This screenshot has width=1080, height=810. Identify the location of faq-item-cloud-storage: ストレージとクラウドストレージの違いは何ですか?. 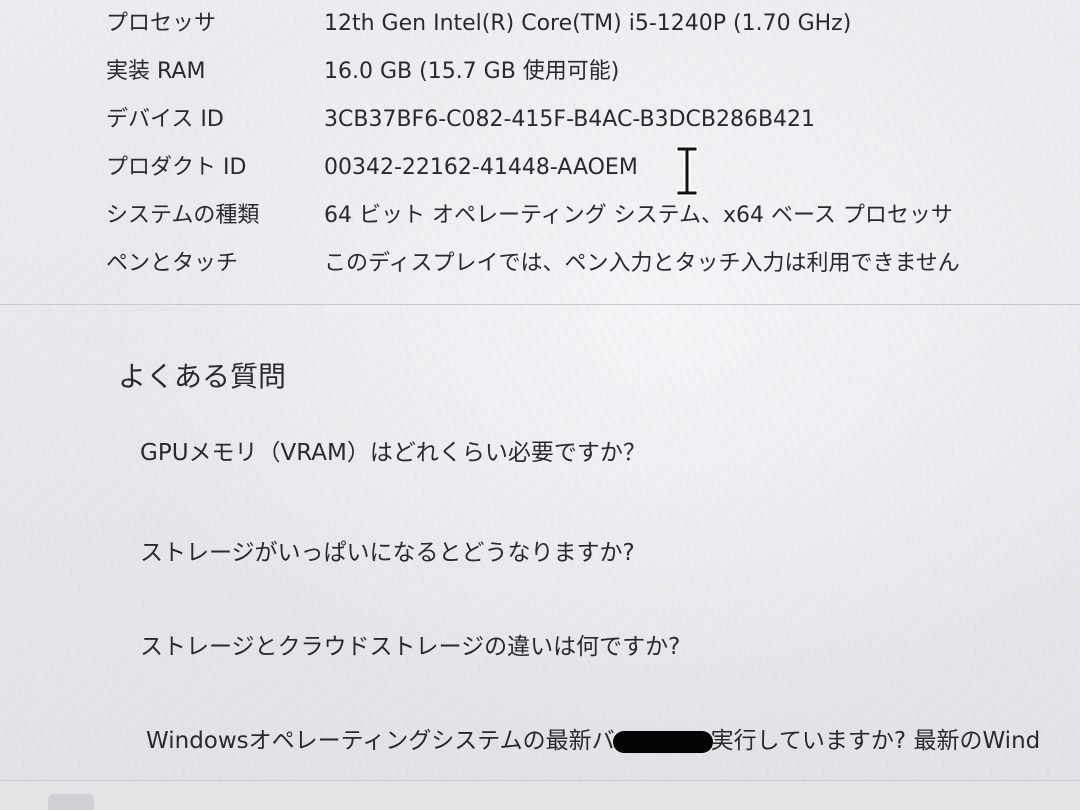
(410, 647).